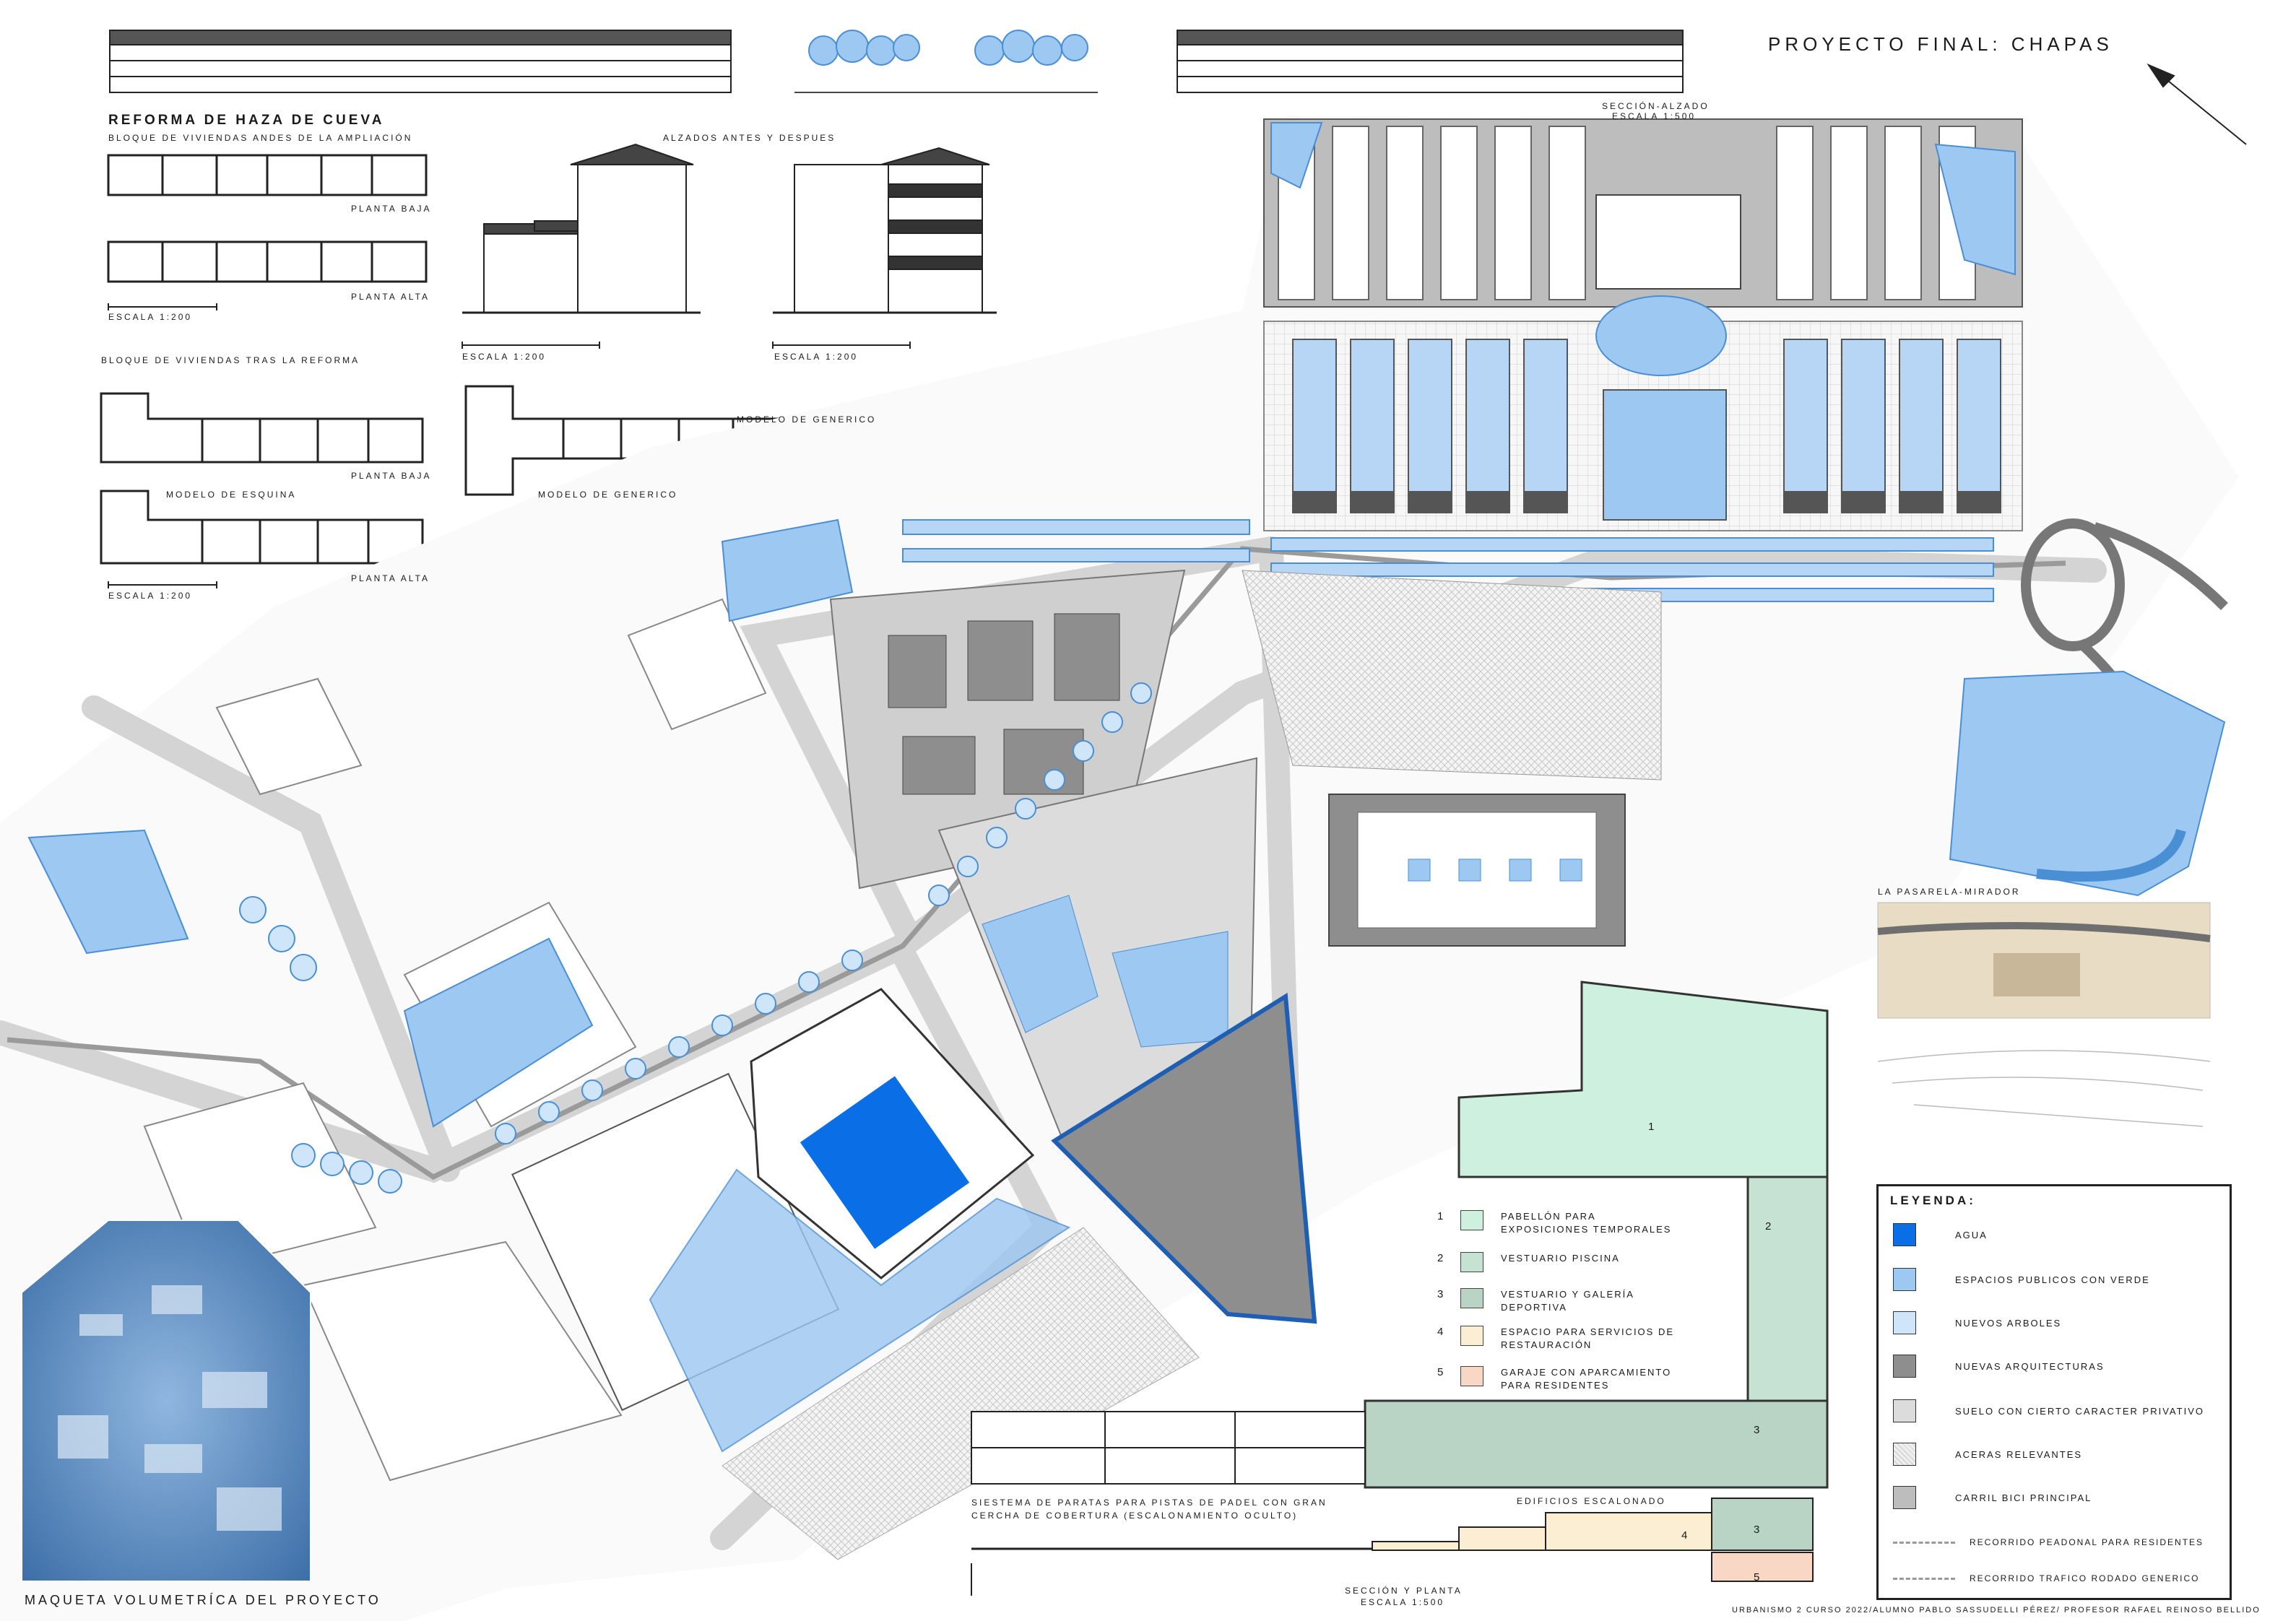  I want to click on central-garden, so click(1665, 455).